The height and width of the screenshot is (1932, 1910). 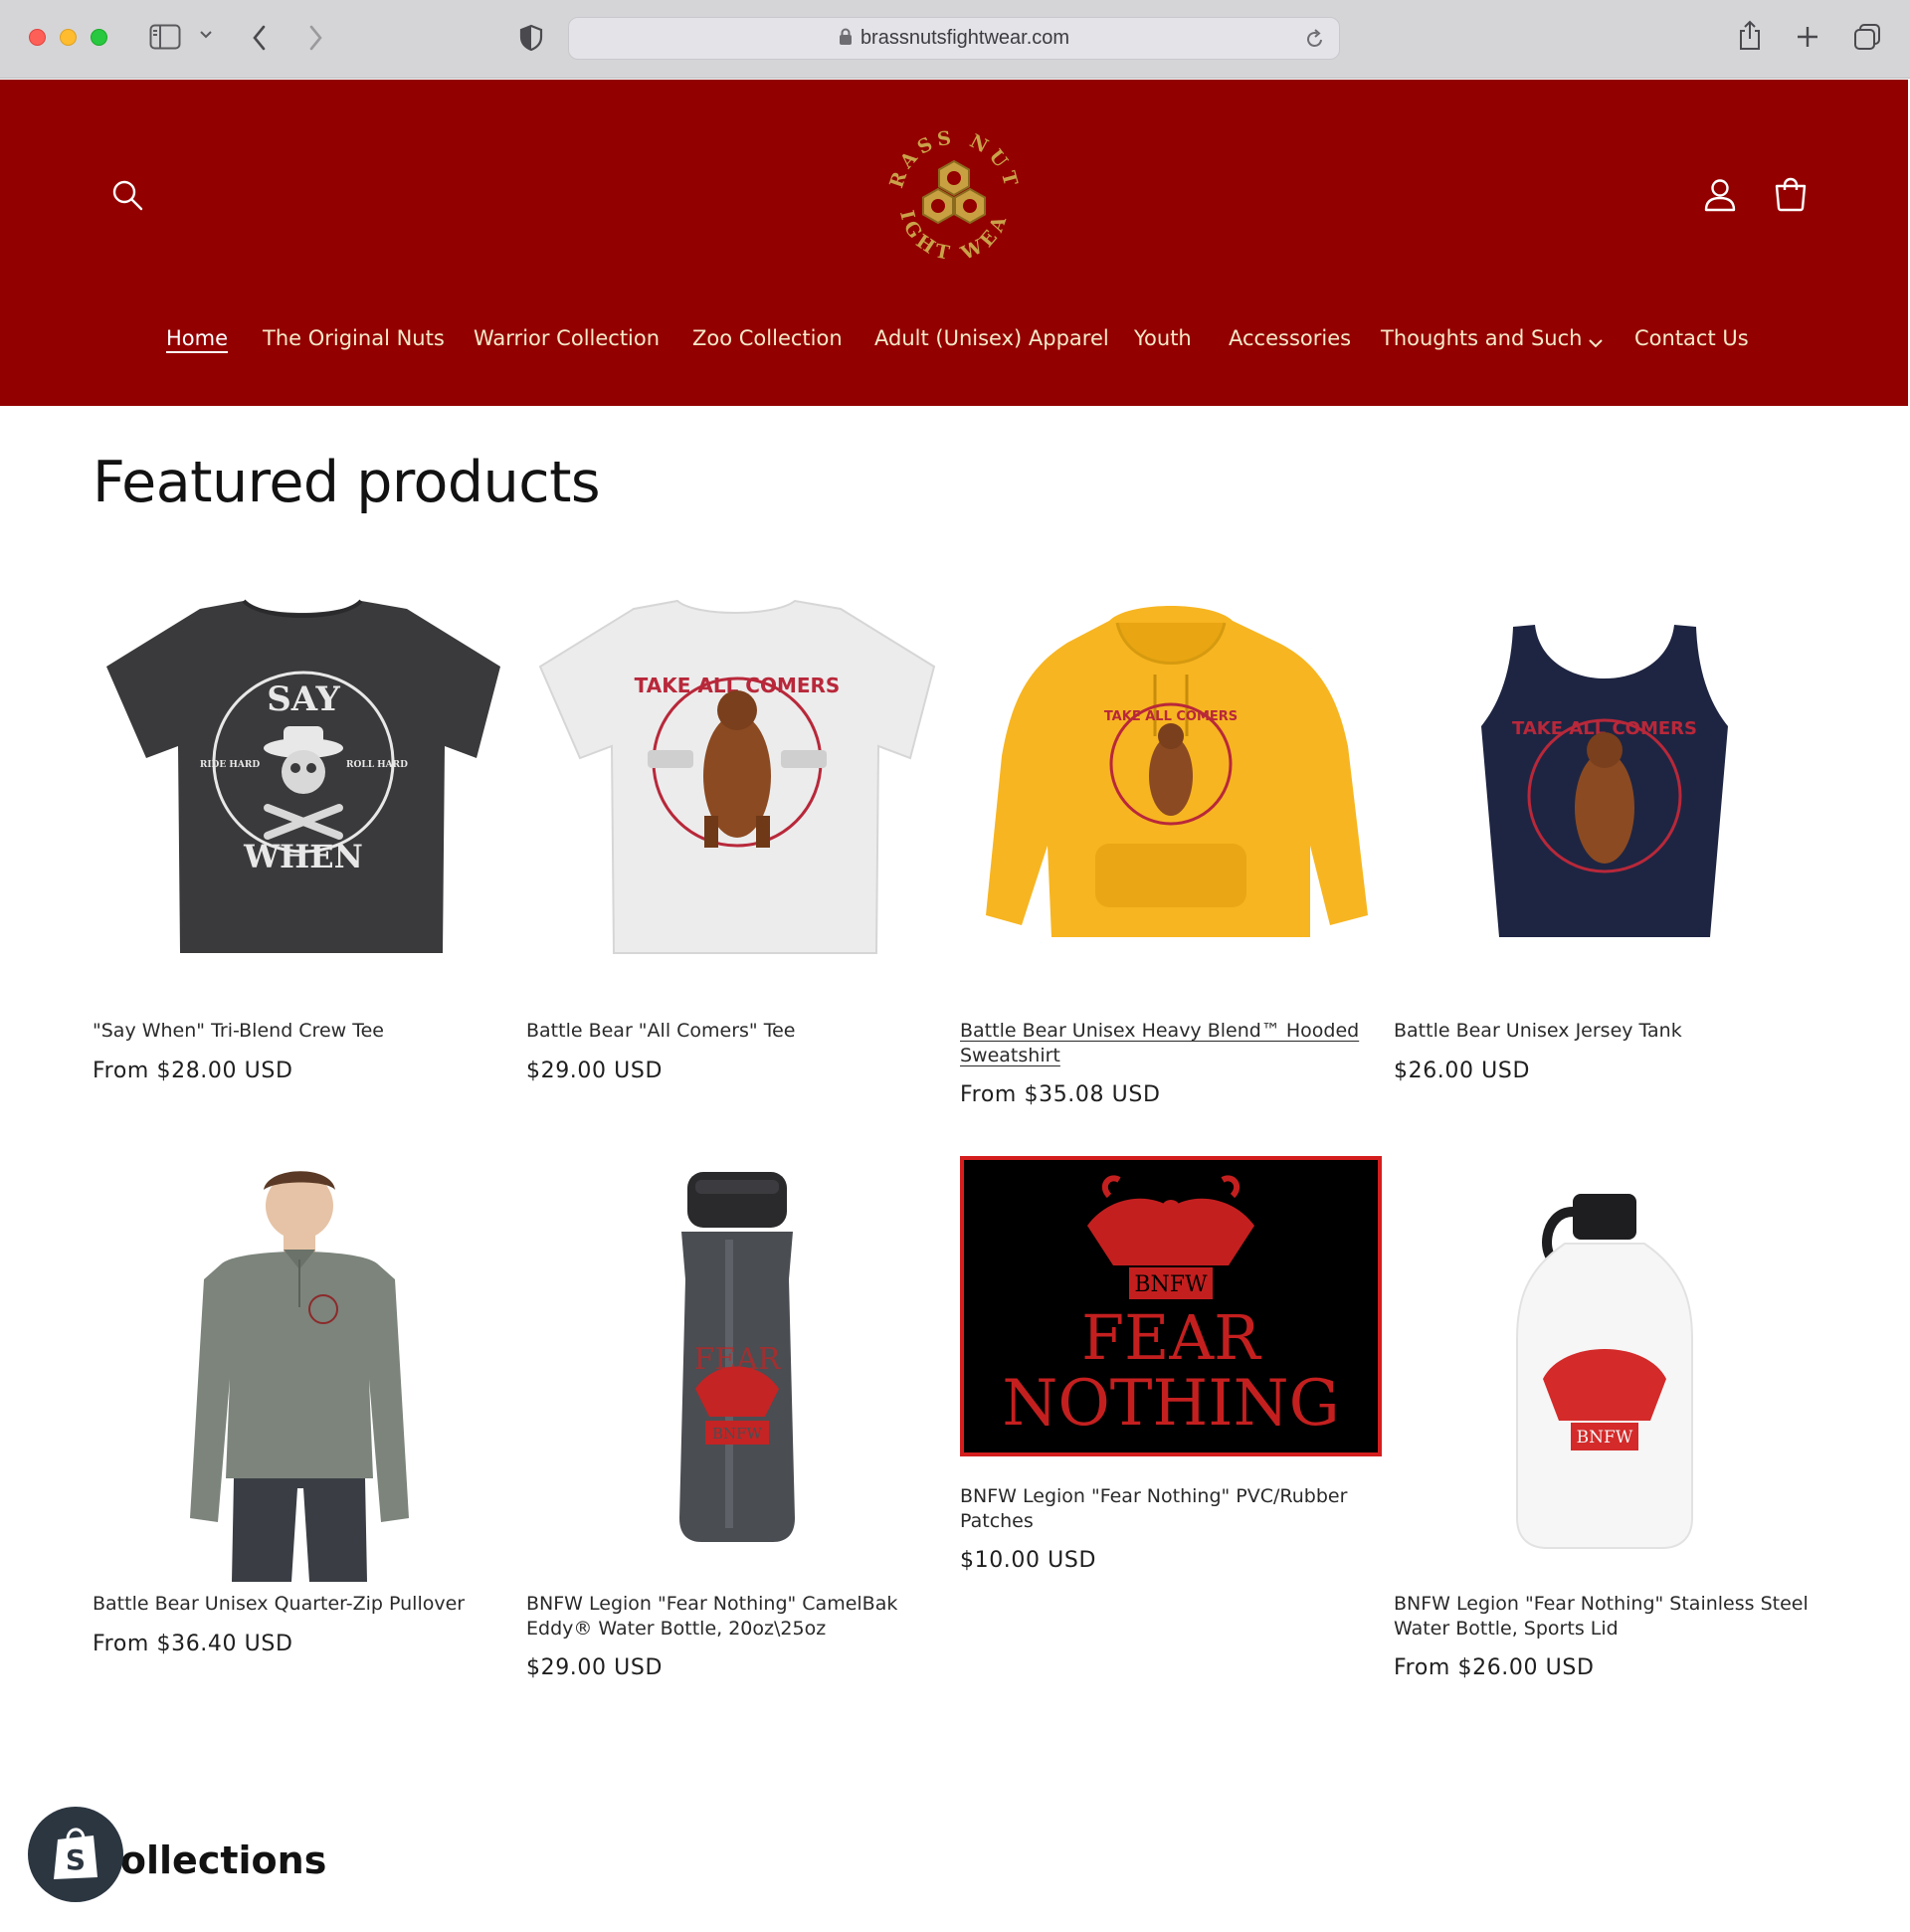 What do you see at coordinates (1171, 1337) in the screenshot?
I see `patch-fear-text: FEAR` at bounding box center [1171, 1337].